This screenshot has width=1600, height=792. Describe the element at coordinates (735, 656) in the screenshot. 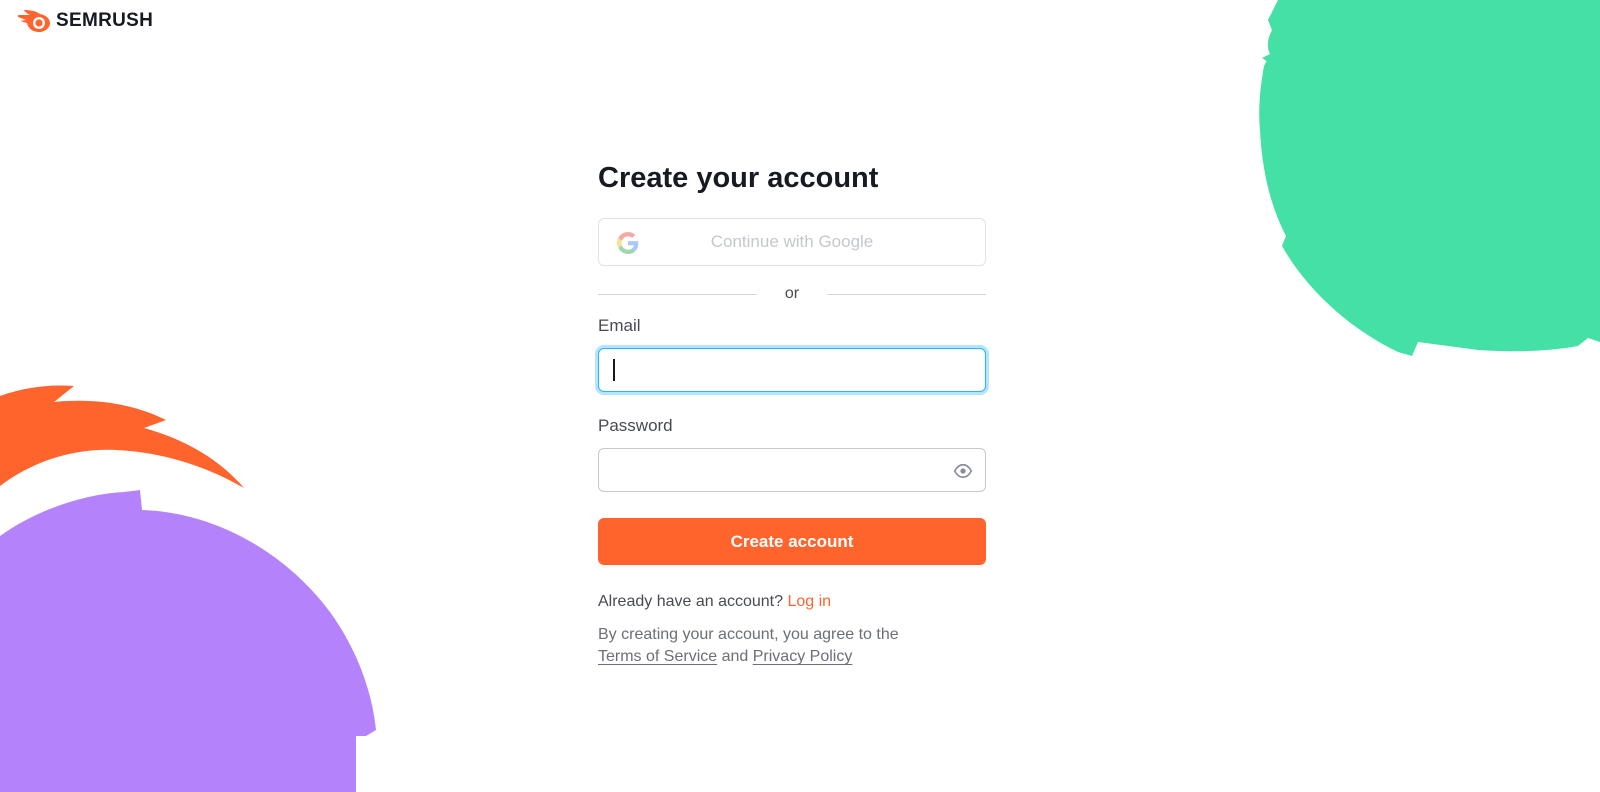

I see `legal-conjunction: and` at that location.